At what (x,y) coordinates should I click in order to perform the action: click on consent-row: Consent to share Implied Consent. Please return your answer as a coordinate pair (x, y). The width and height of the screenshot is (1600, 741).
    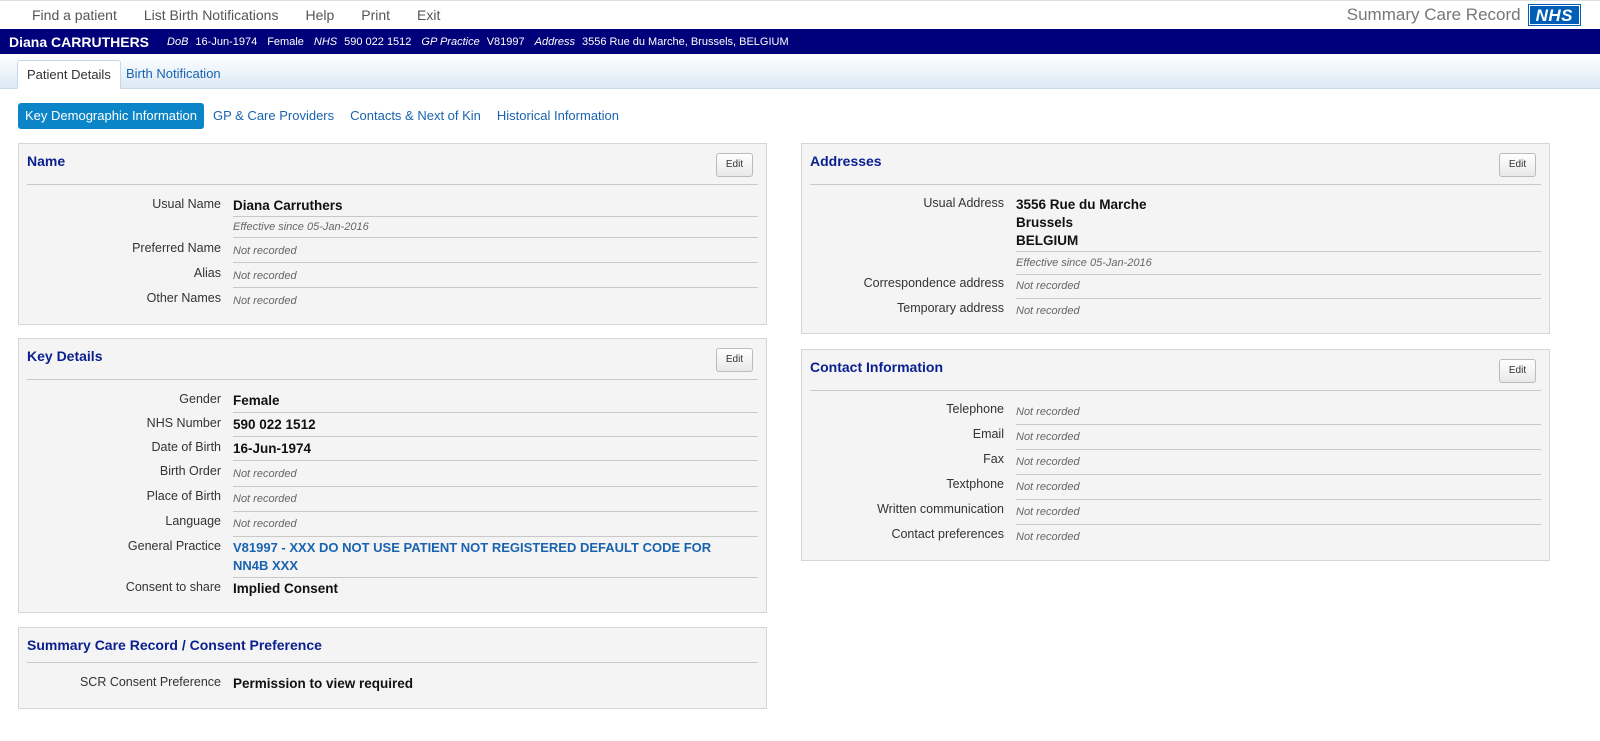
    Looking at the image, I should click on (392, 591).